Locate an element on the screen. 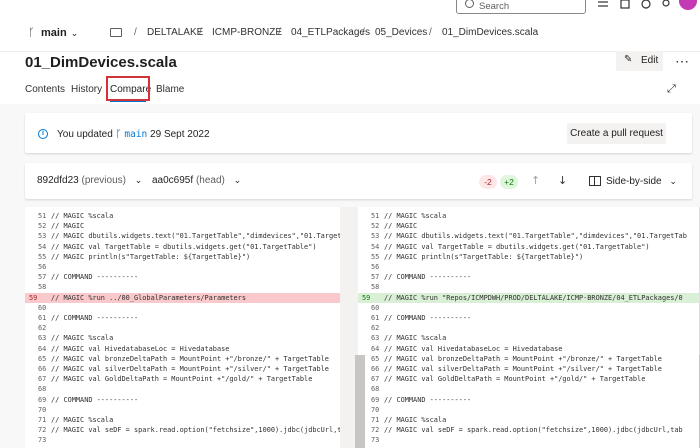 The image size is (700, 448). line-number: 64 is located at coordinates (375, 348).